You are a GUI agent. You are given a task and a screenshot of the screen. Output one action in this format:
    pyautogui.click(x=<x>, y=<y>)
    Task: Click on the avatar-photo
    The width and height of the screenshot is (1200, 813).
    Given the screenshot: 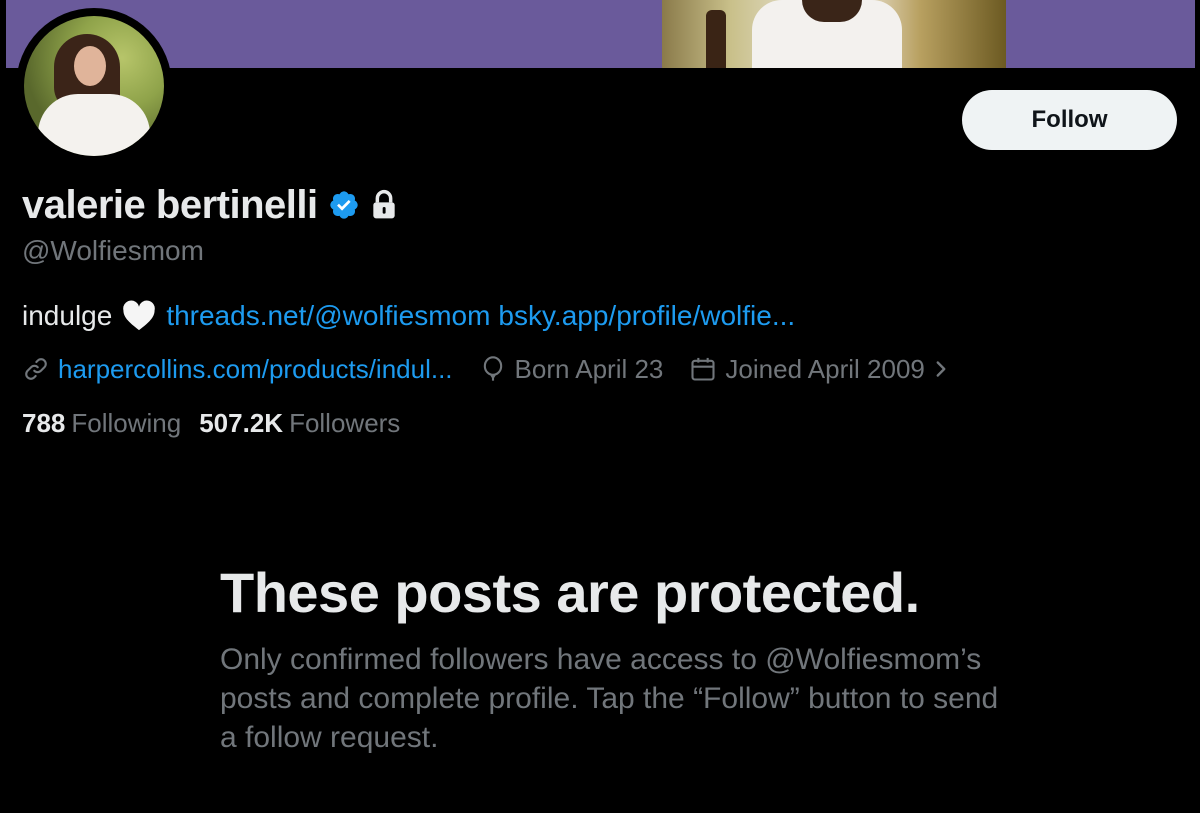 What is the action you would take?
    pyautogui.click(x=94, y=86)
    